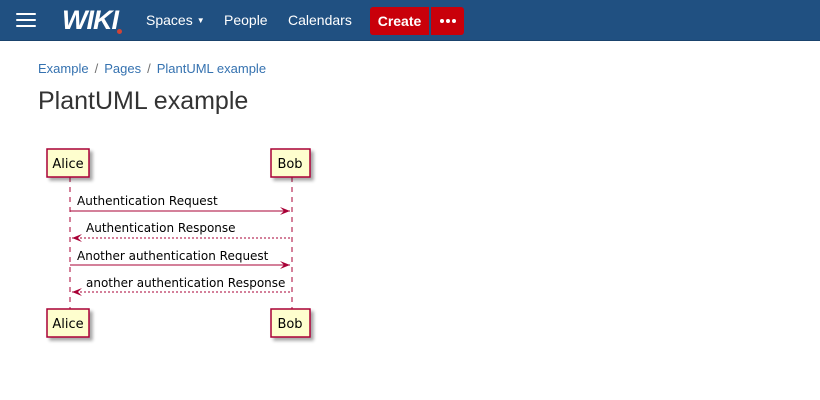 This screenshot has width=820, height=400. I want to click on logo-dot, so click(119, 31).